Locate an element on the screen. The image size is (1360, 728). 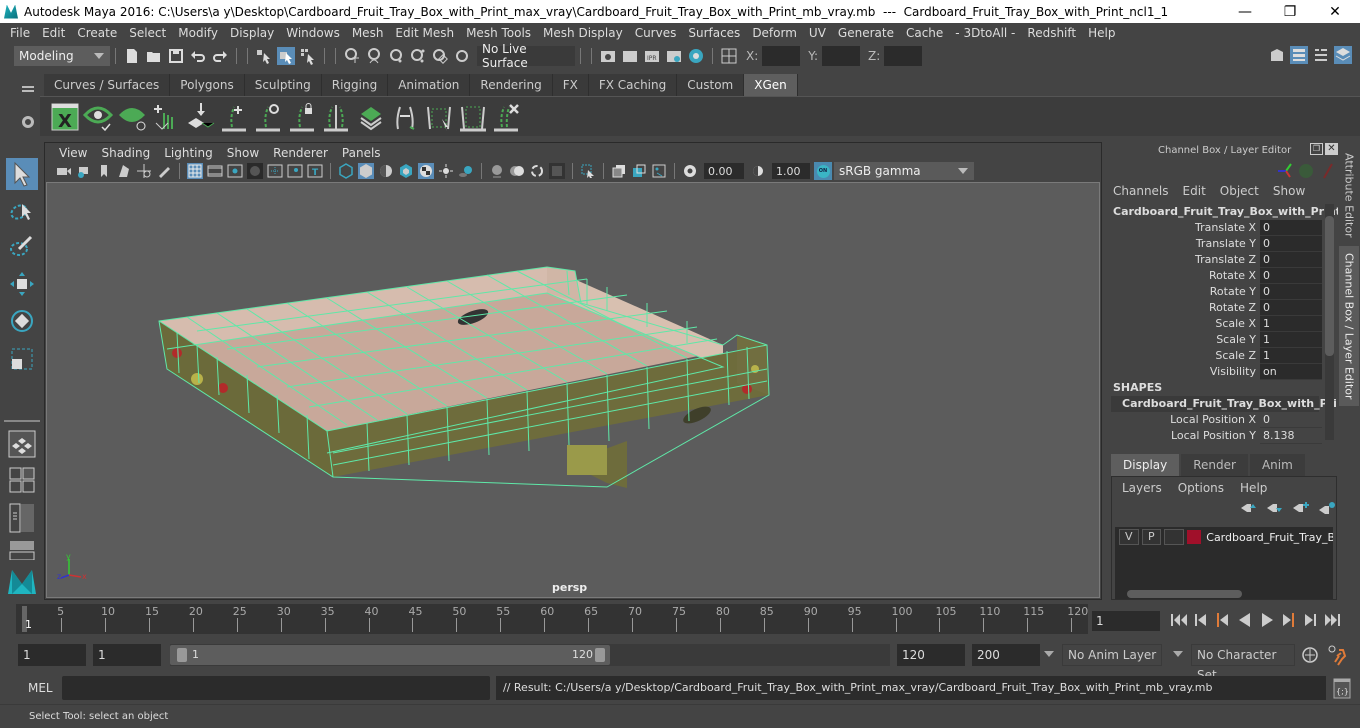
viewport-menu-shading: Shading is located at coordinates (125, 153).